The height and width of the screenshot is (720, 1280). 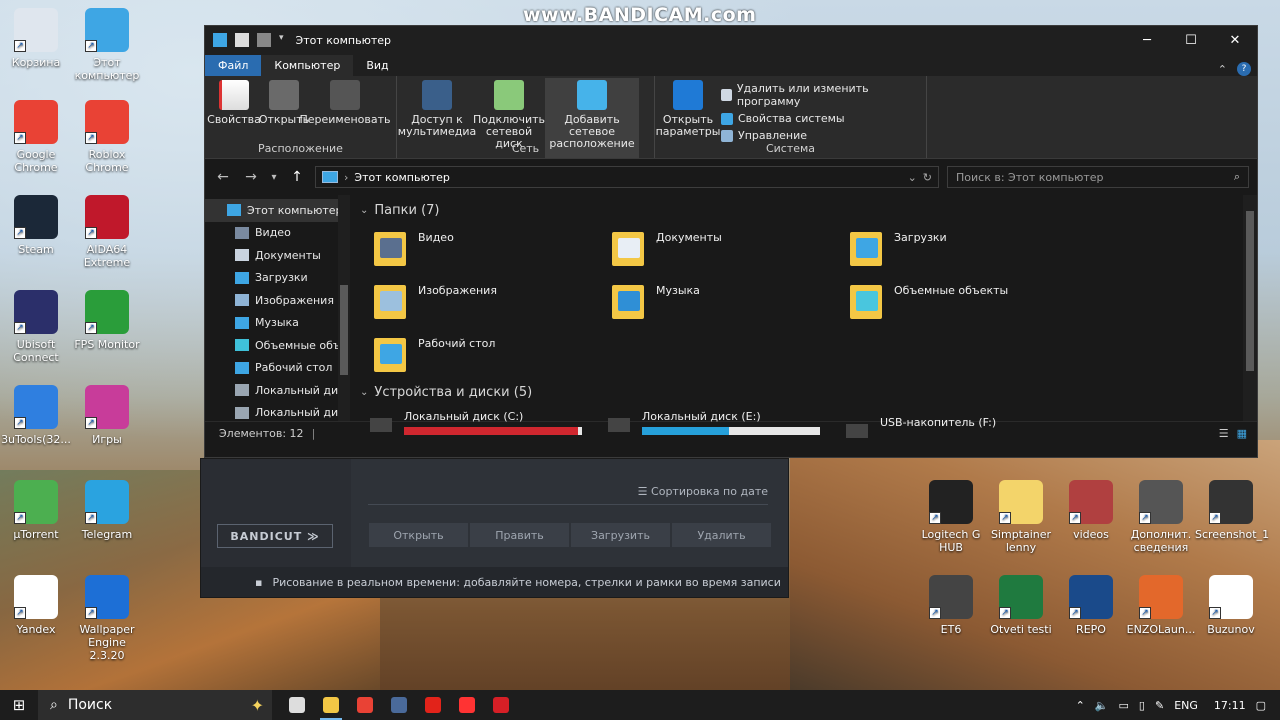 What do you see at coordinates (1124, 705) in the screenshot?
I see `network-icon: ▭` at bounding box center [1124, 705].